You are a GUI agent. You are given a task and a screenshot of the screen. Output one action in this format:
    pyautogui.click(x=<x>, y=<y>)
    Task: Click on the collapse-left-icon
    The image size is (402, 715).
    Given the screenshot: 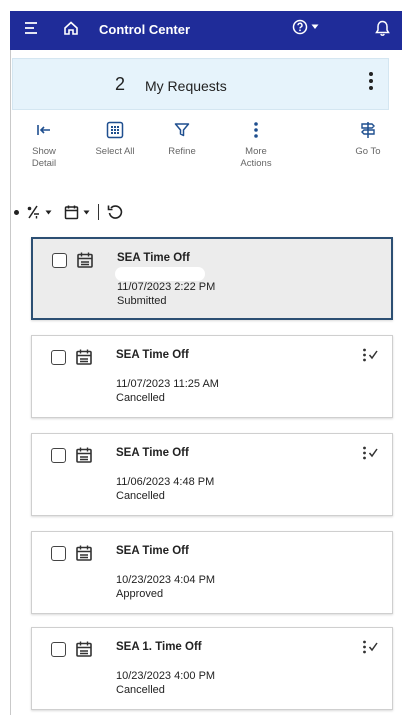 What is the action you would take?
    pyautogui.click(x=44, y=130)
    